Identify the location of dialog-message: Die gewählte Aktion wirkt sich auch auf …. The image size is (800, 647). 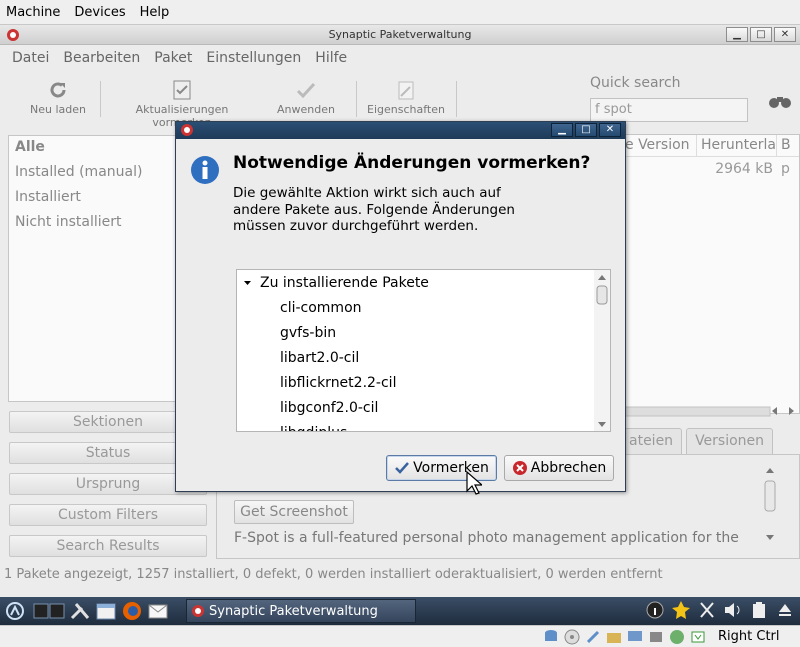
(374, 209).